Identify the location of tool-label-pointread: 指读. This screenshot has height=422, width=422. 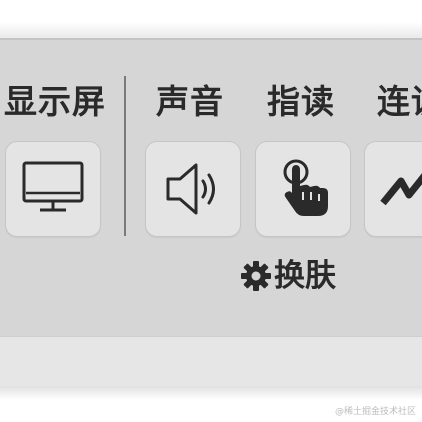
(301, 101).